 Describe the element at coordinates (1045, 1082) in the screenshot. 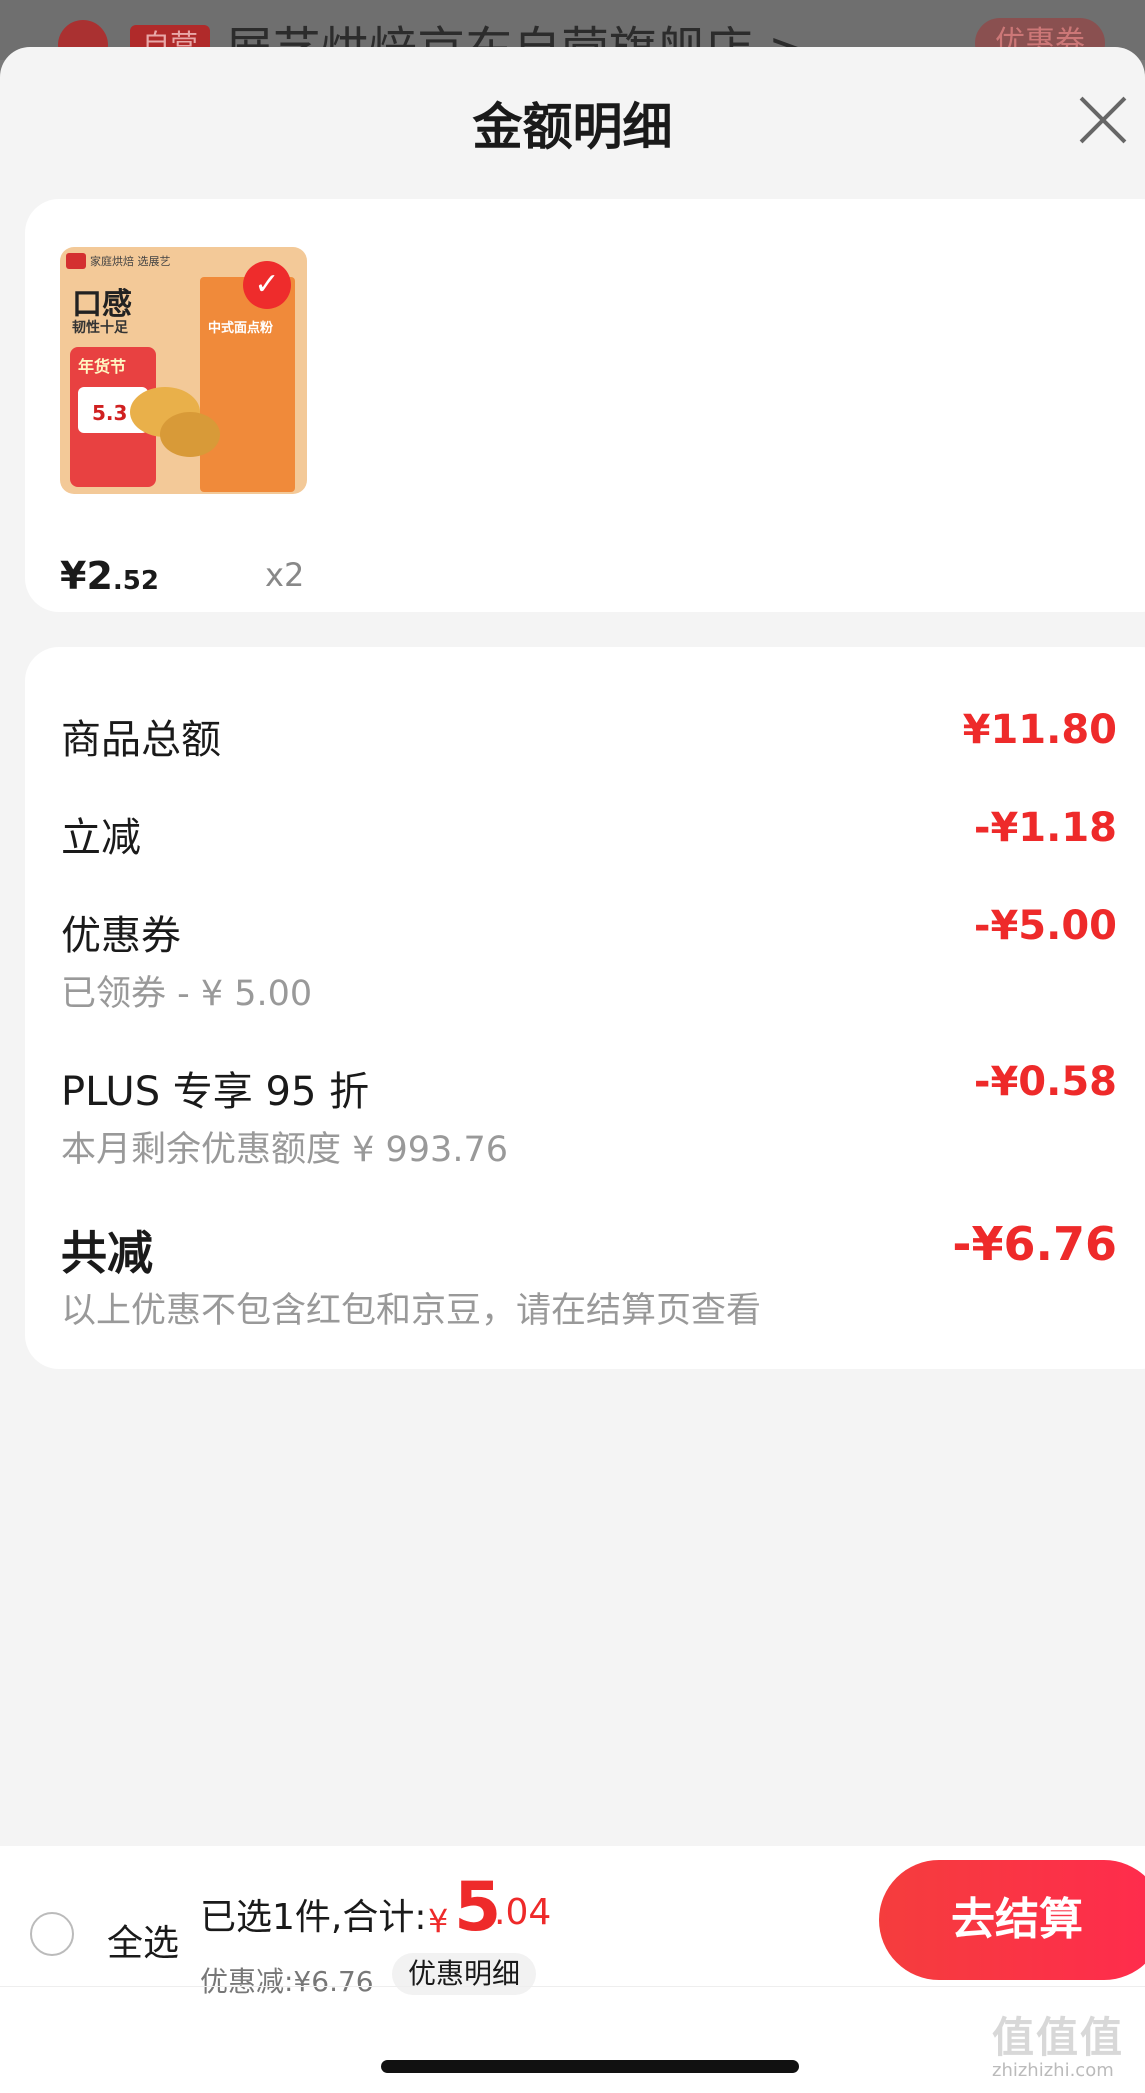

I see `plus-discount-value: -¥0.58` at that location.